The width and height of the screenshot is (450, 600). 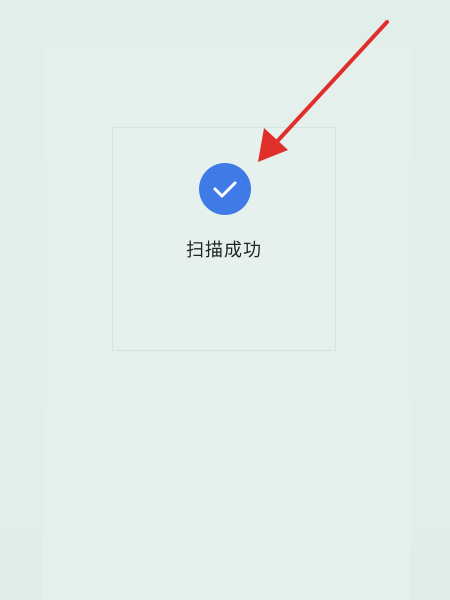 I want to click on check-icon, so click(x=225, y=189).